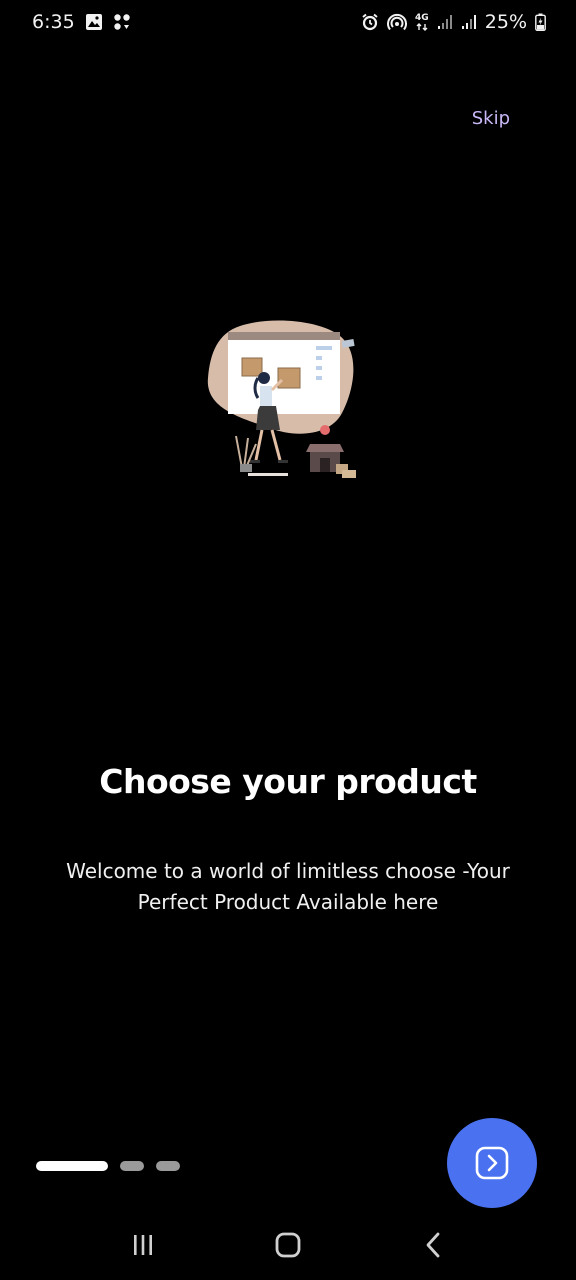 Image resolution: width=576 pixels, height=1280 pixels. I want to click on status-bar: 6:35 4G 25%, so click(288, 22).